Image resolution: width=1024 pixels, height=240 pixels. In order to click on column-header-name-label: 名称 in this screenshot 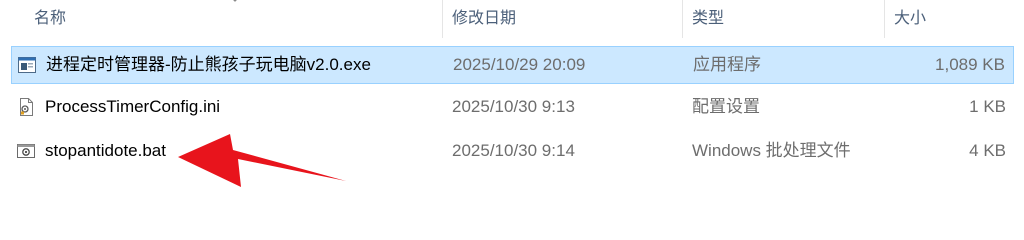, I will do `click(50, 18)`.